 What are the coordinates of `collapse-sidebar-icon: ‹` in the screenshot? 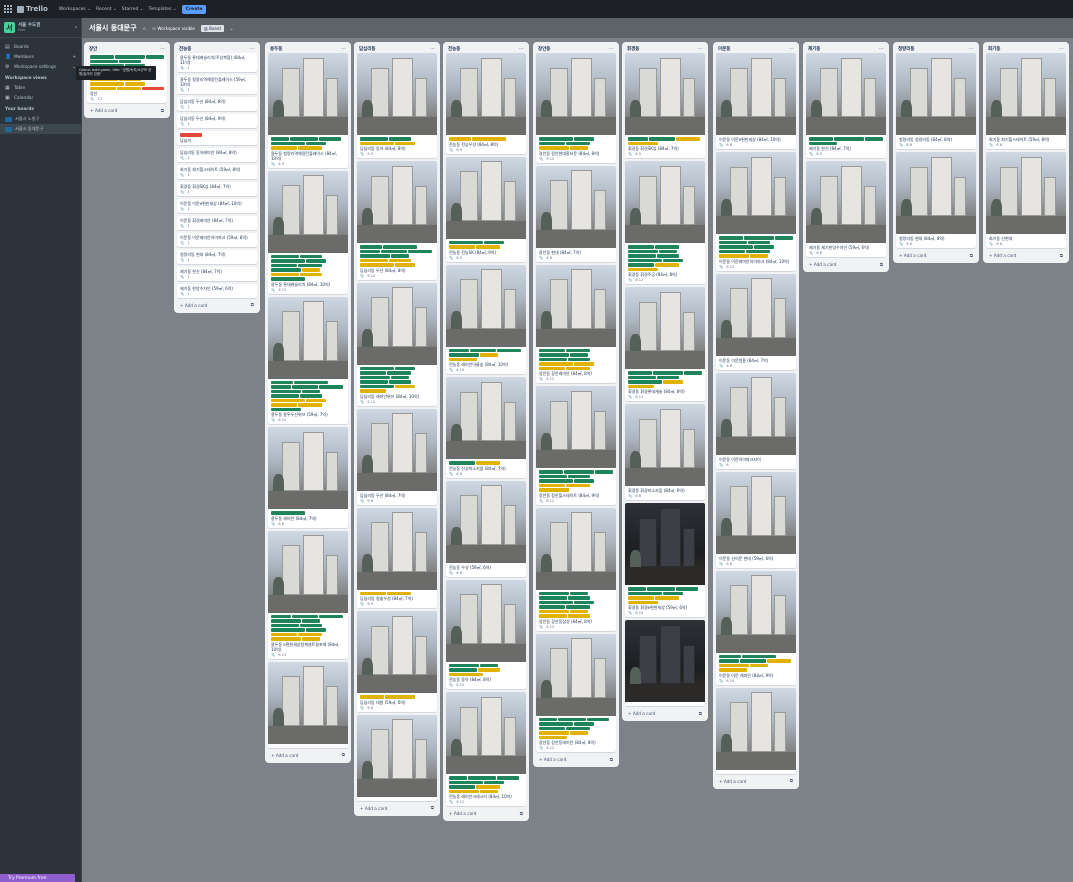 It's located at (76, 27).